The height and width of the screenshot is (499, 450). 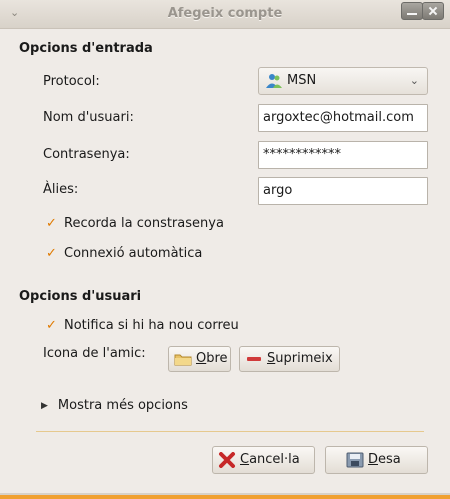 I want to click on open-button: Obre, so click(x=199, y=359).